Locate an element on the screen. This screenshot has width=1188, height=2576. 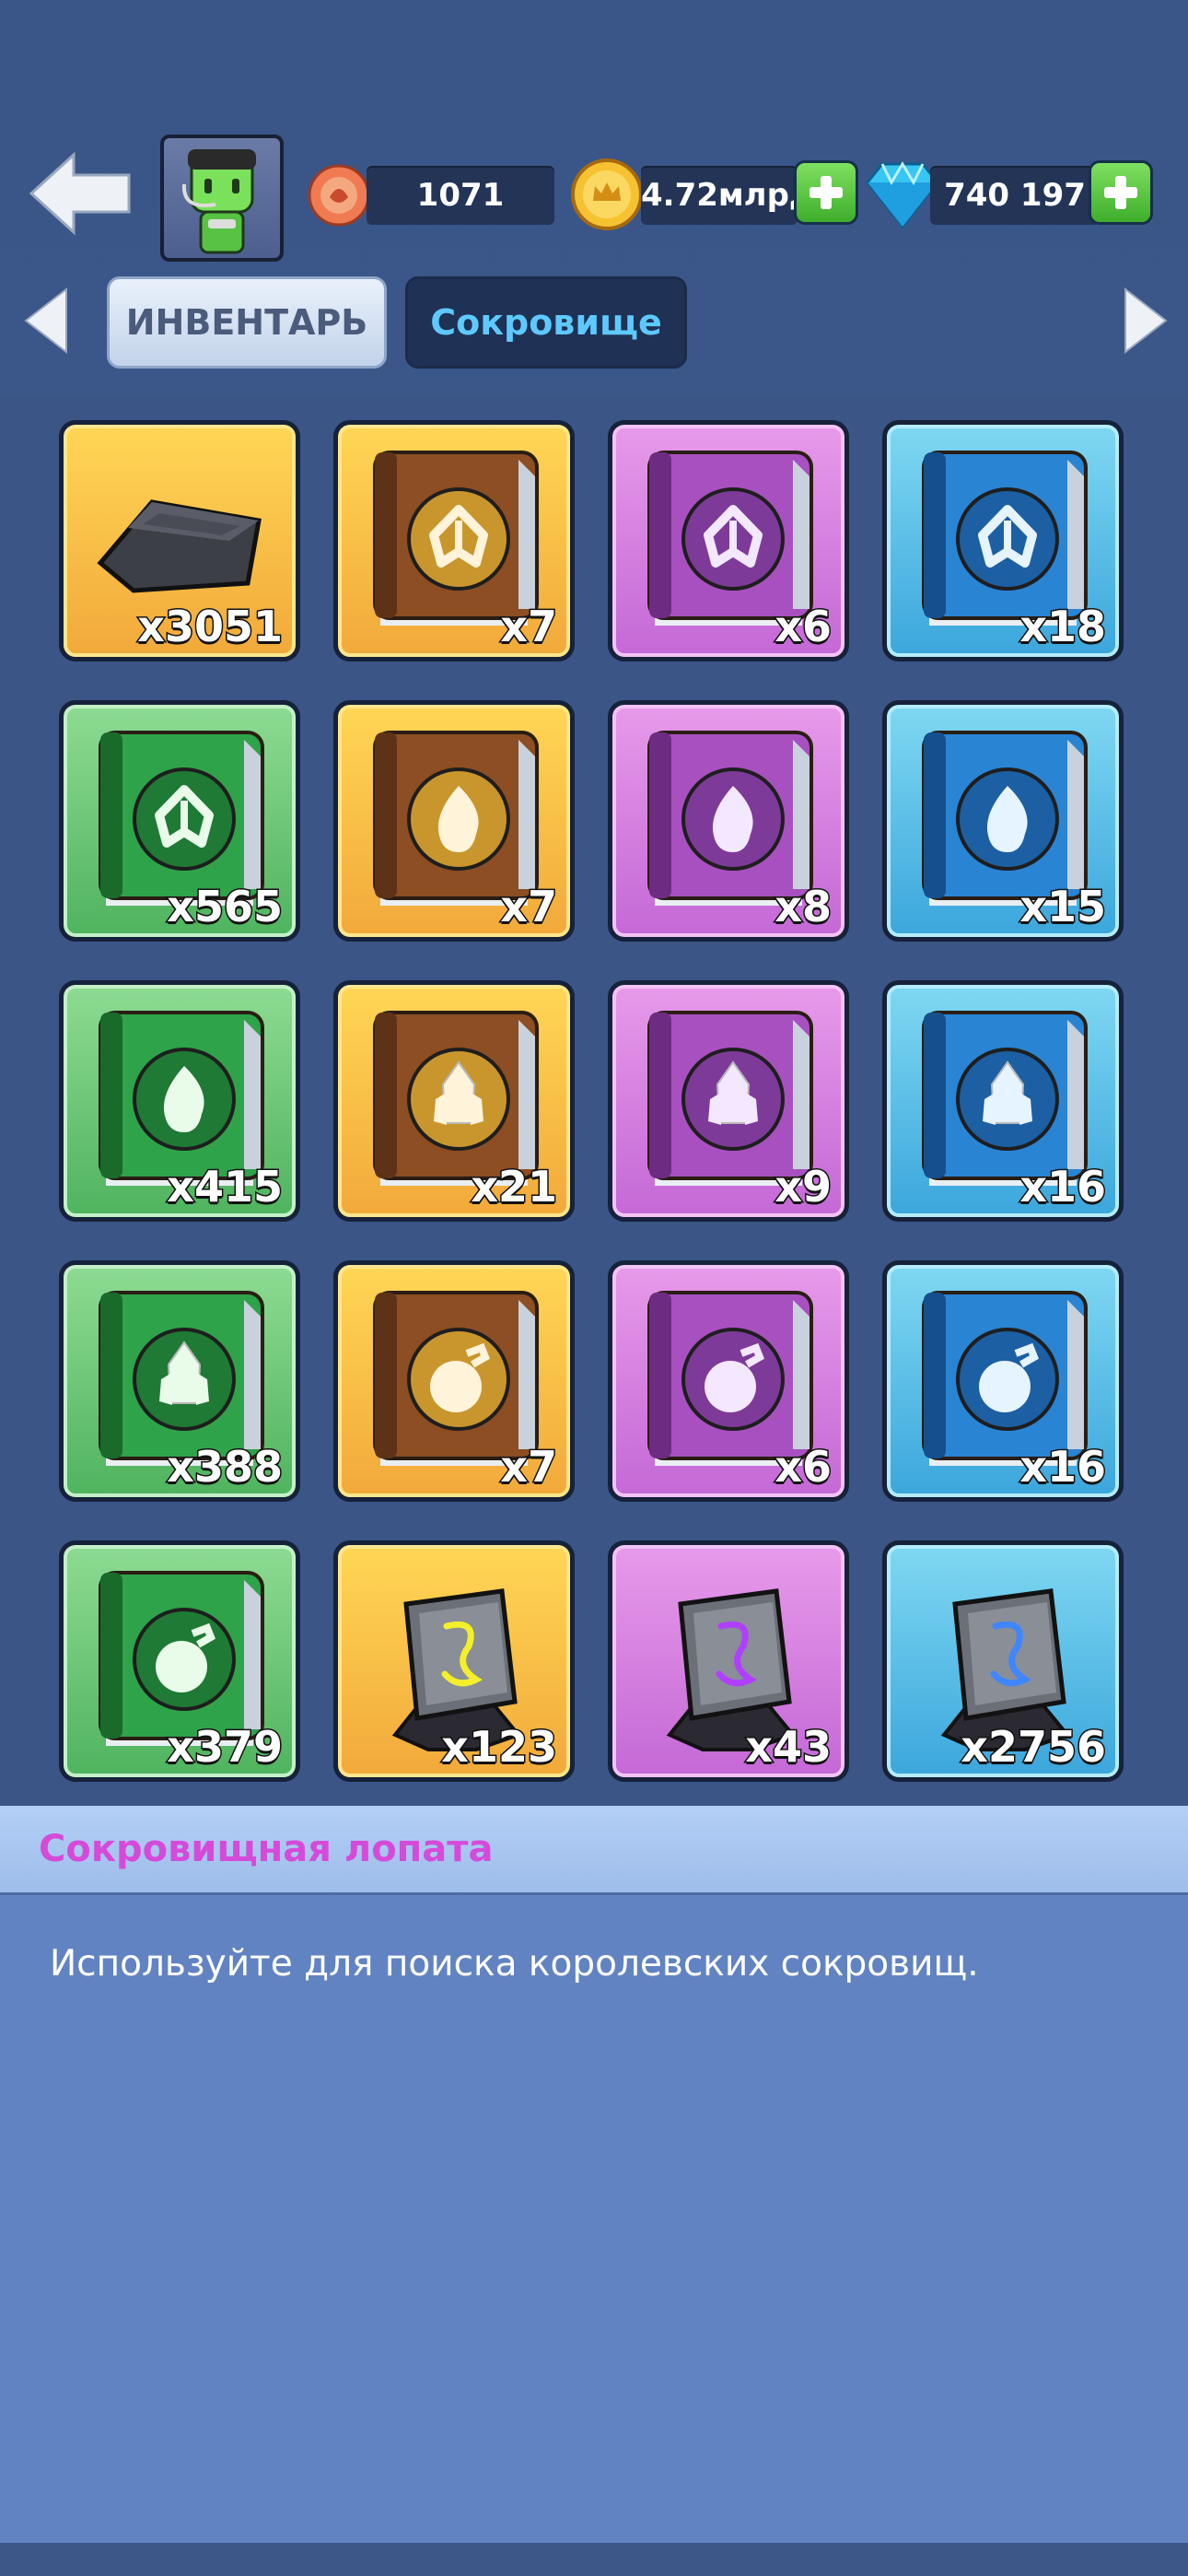
inventory-item-book-crystal-brown: x21 is located at coordinates (454, 1101).